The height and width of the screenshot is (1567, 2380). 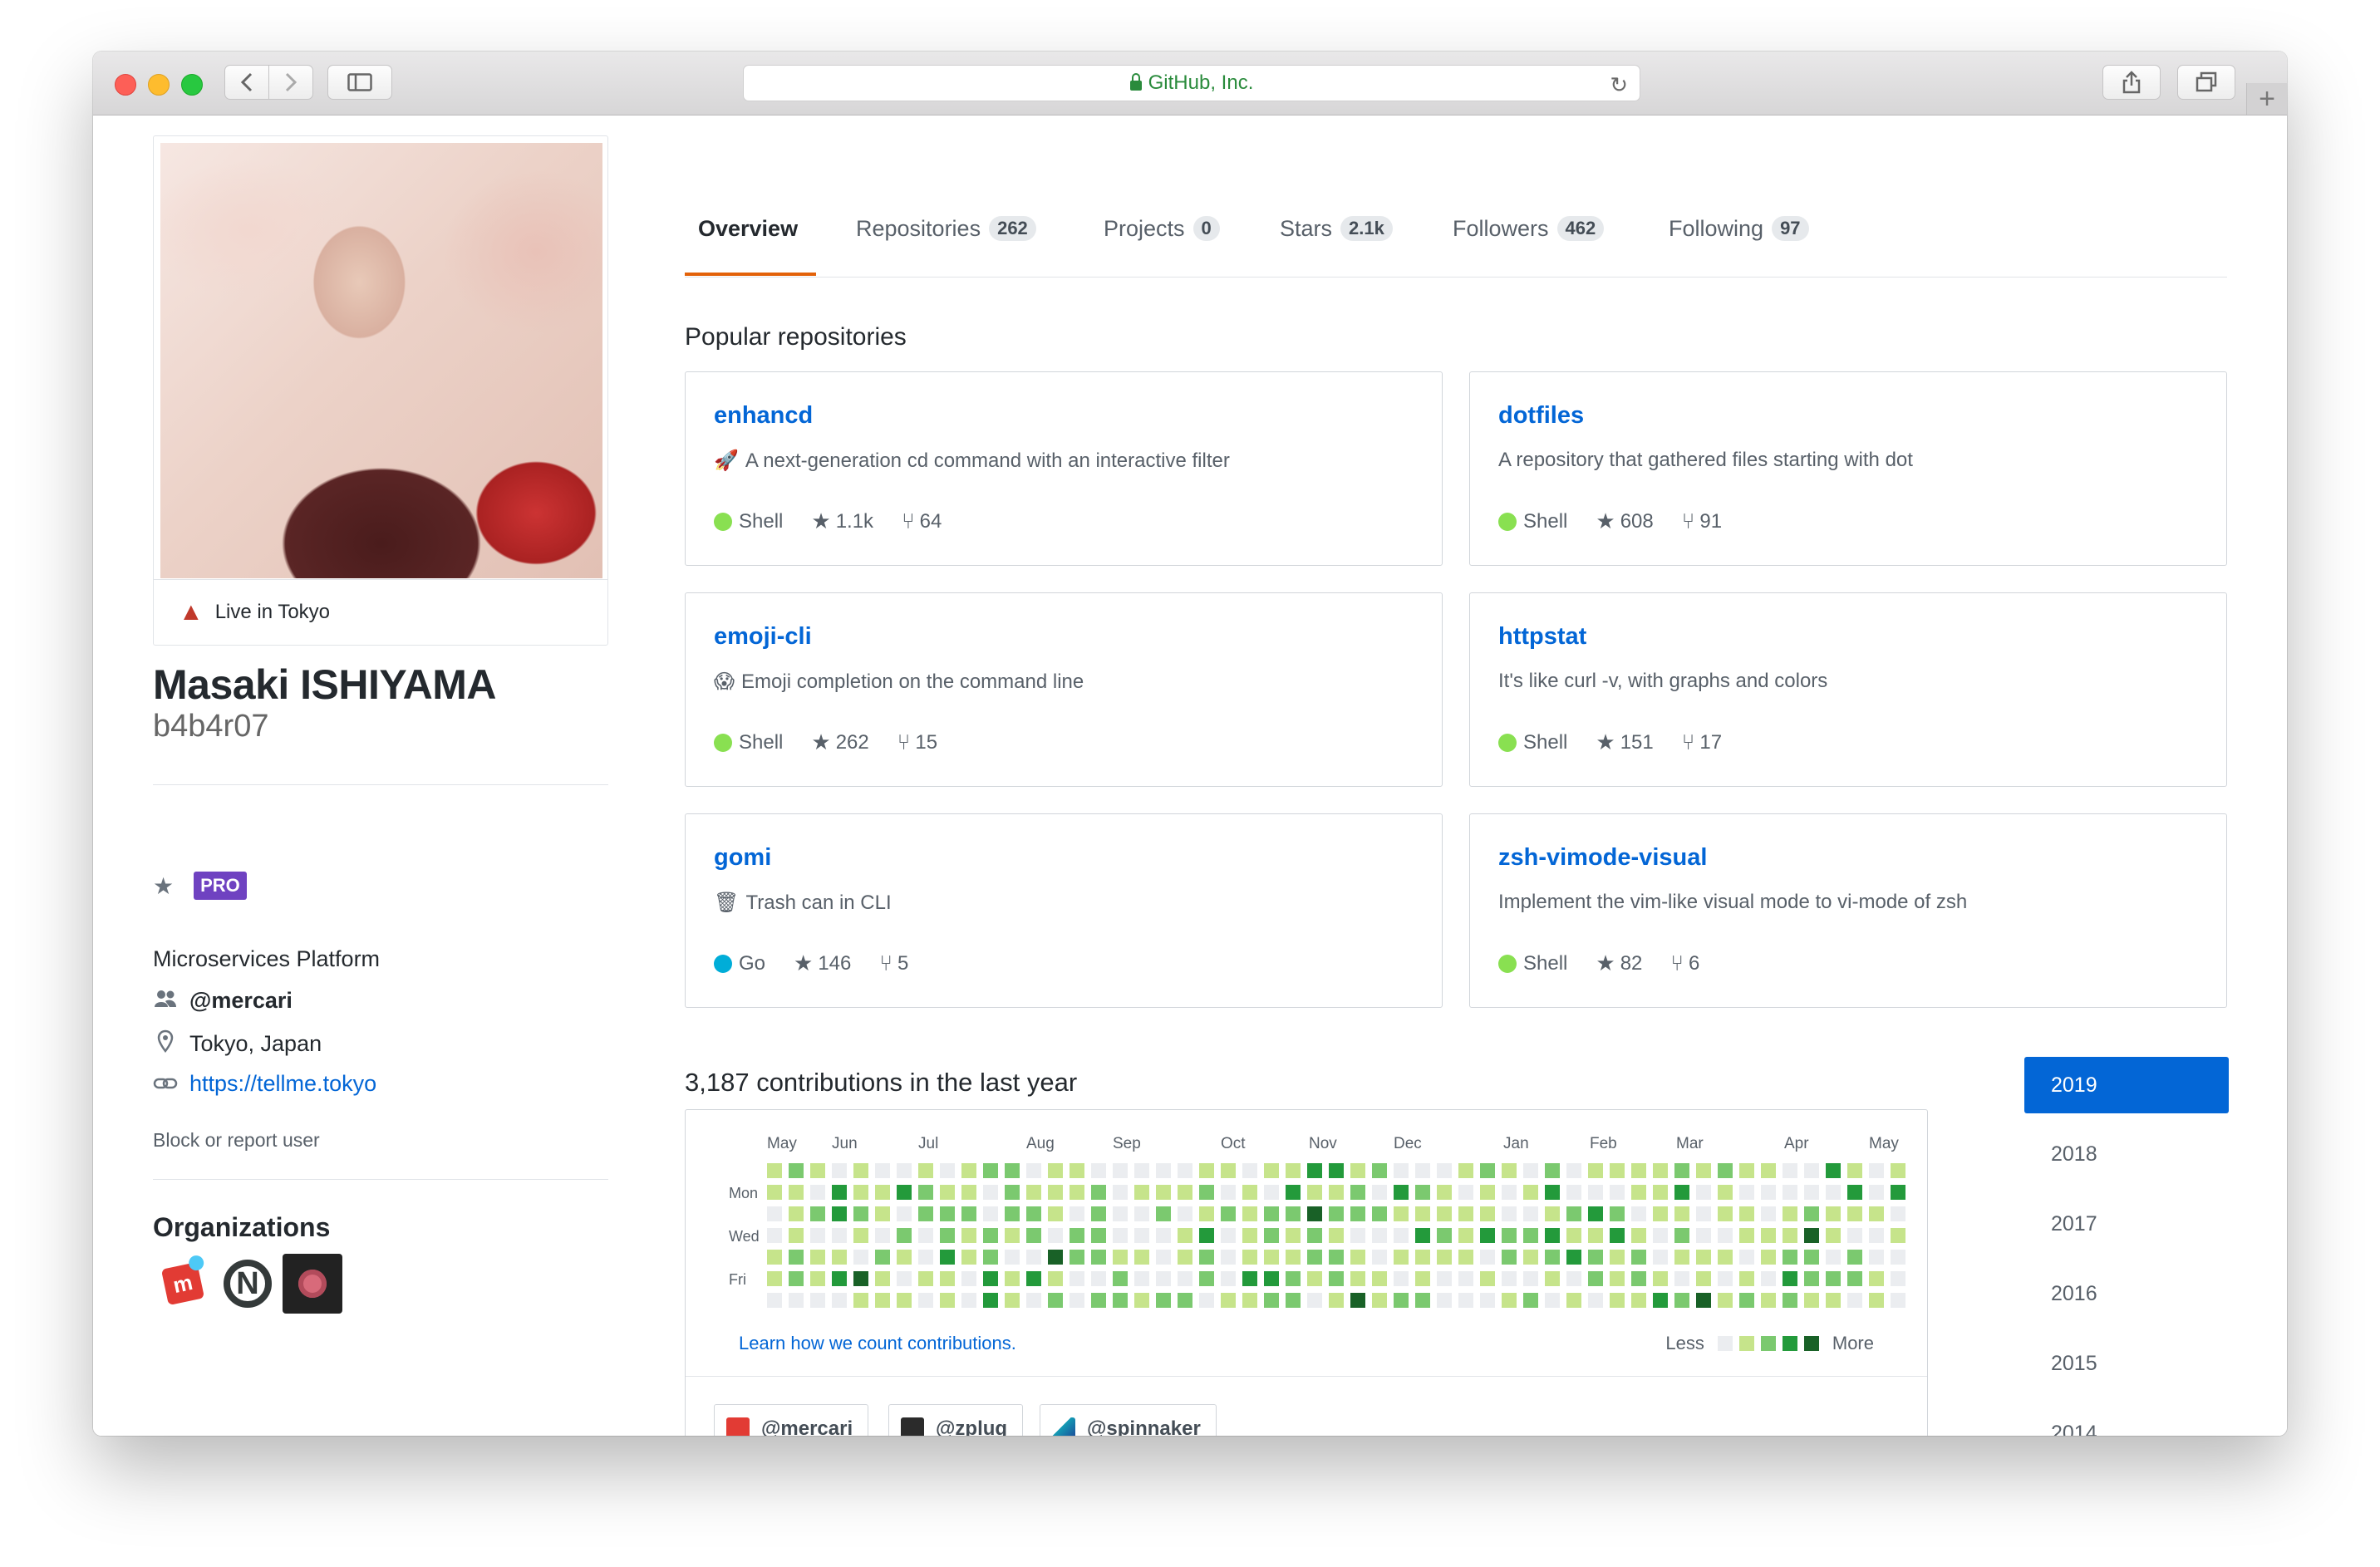 What do you see at coordinates (763, 416) in the screenshot?
I see `repo-name-link: enhancd` at bounding box center [763, 416].